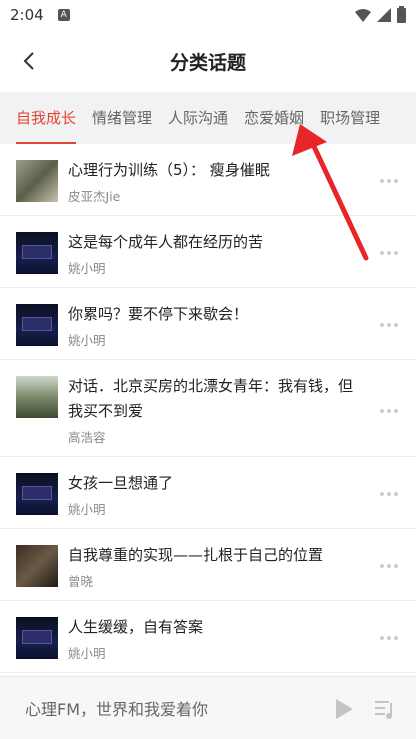 This screenshot has height=739, width=416. What do you see at coordinates (166, 242) in the screenshot?
I see `item-title: 这是每个成年人都在经历的苦` at bounding box center [166, 242].